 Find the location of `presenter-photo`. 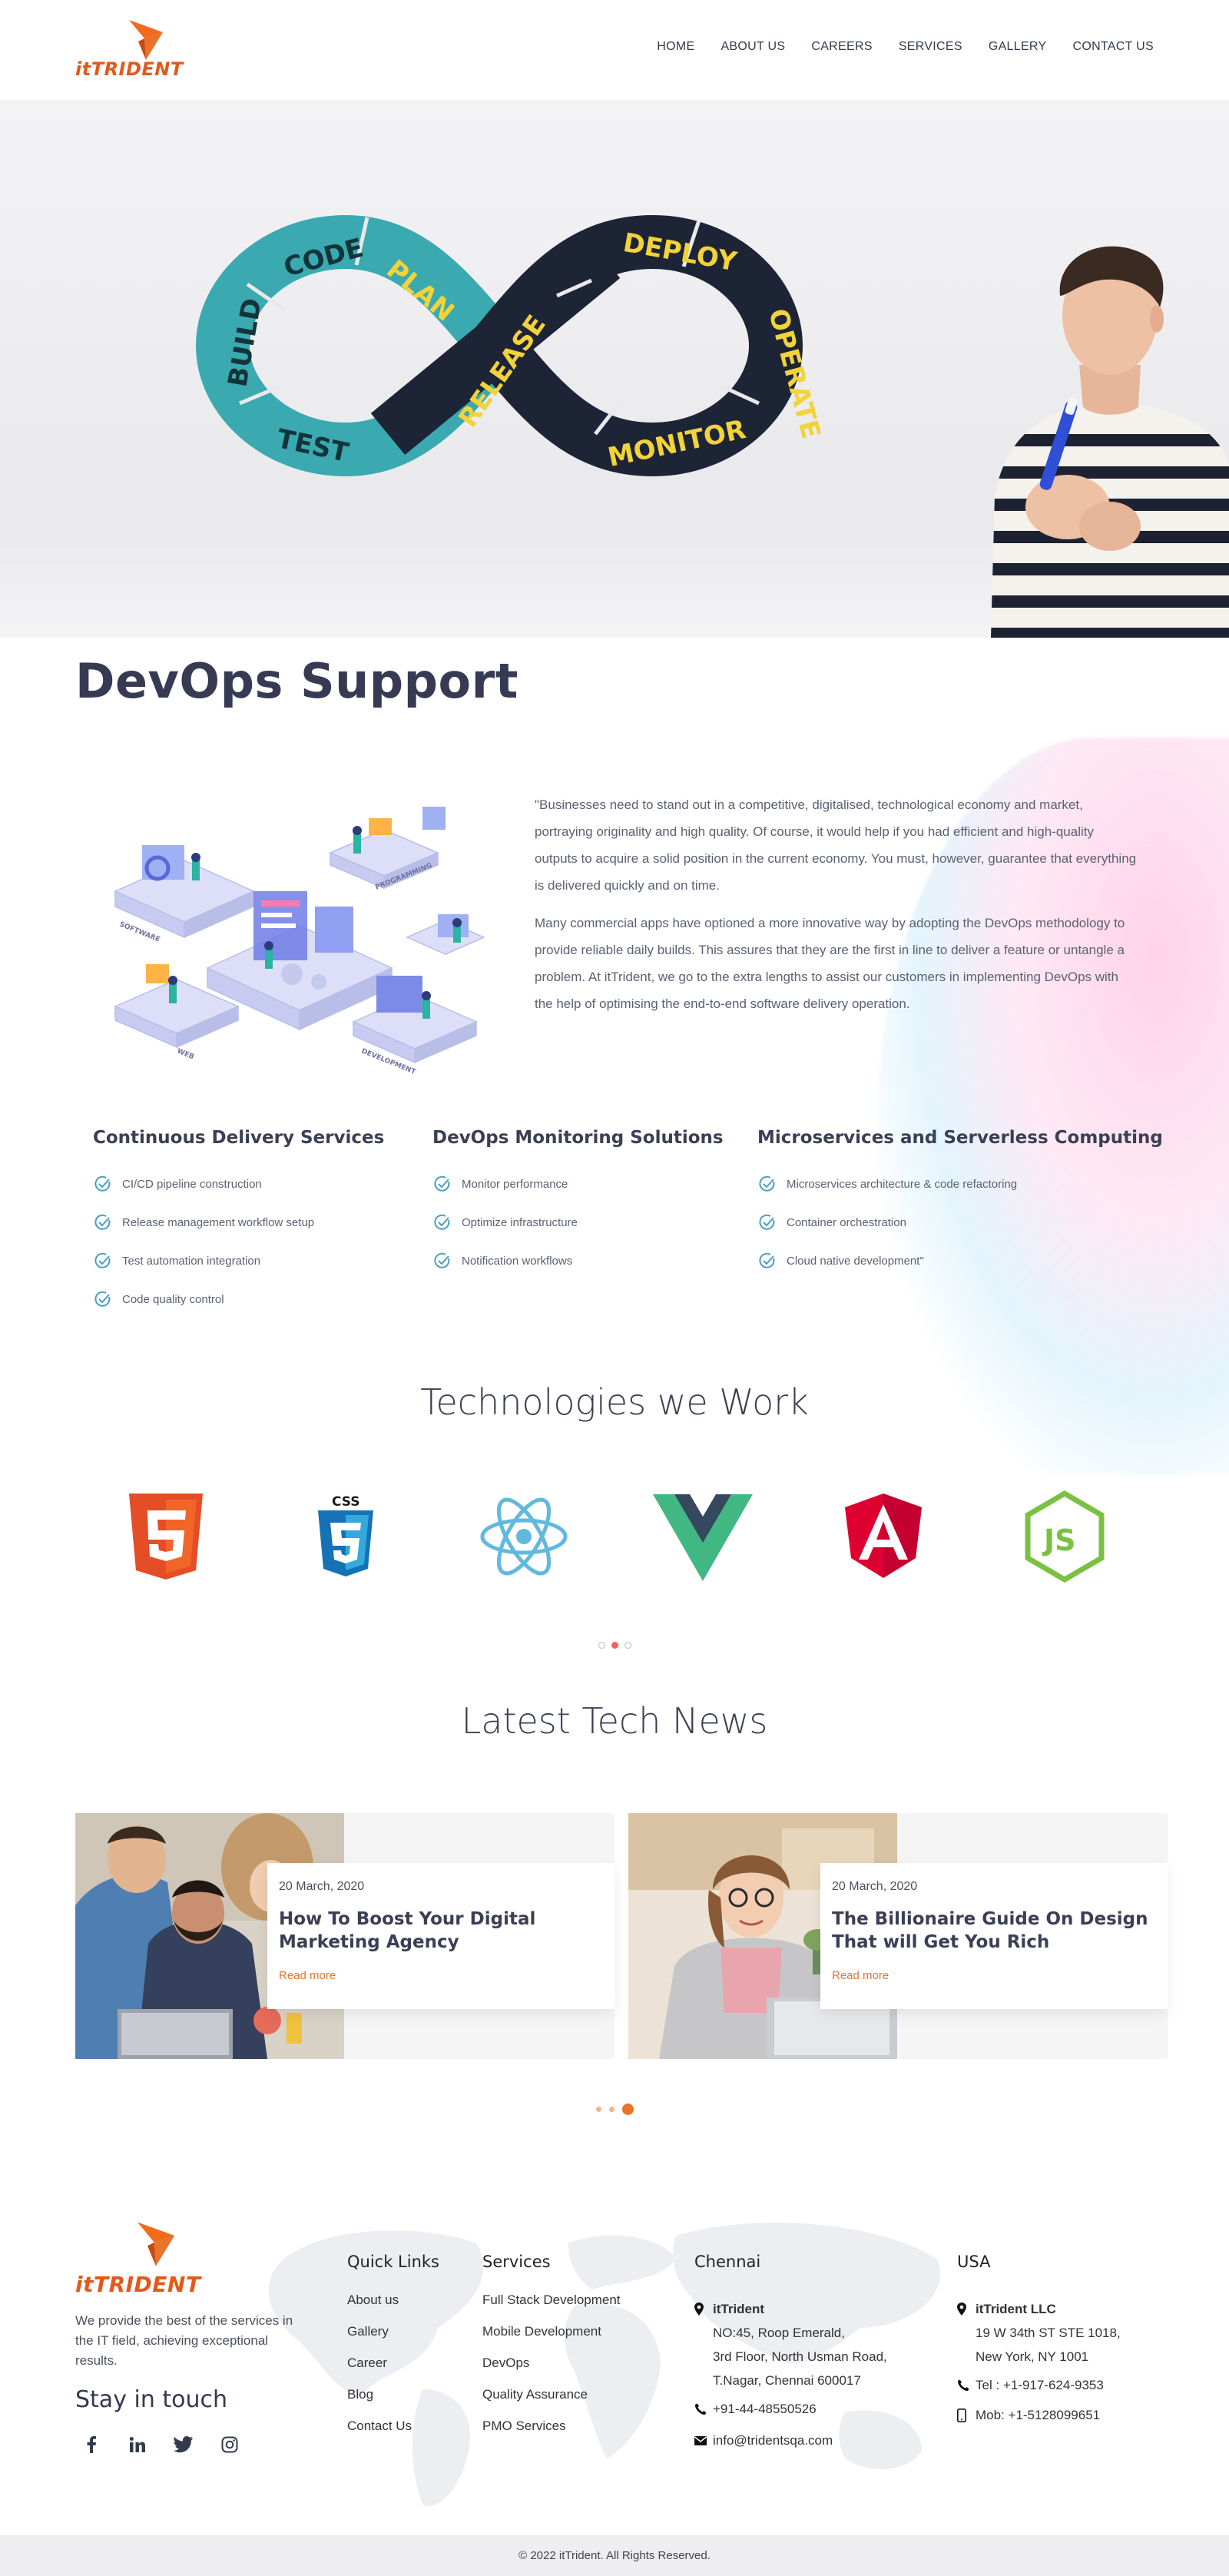

presenter-photo is located at coordinates (1110, 442).